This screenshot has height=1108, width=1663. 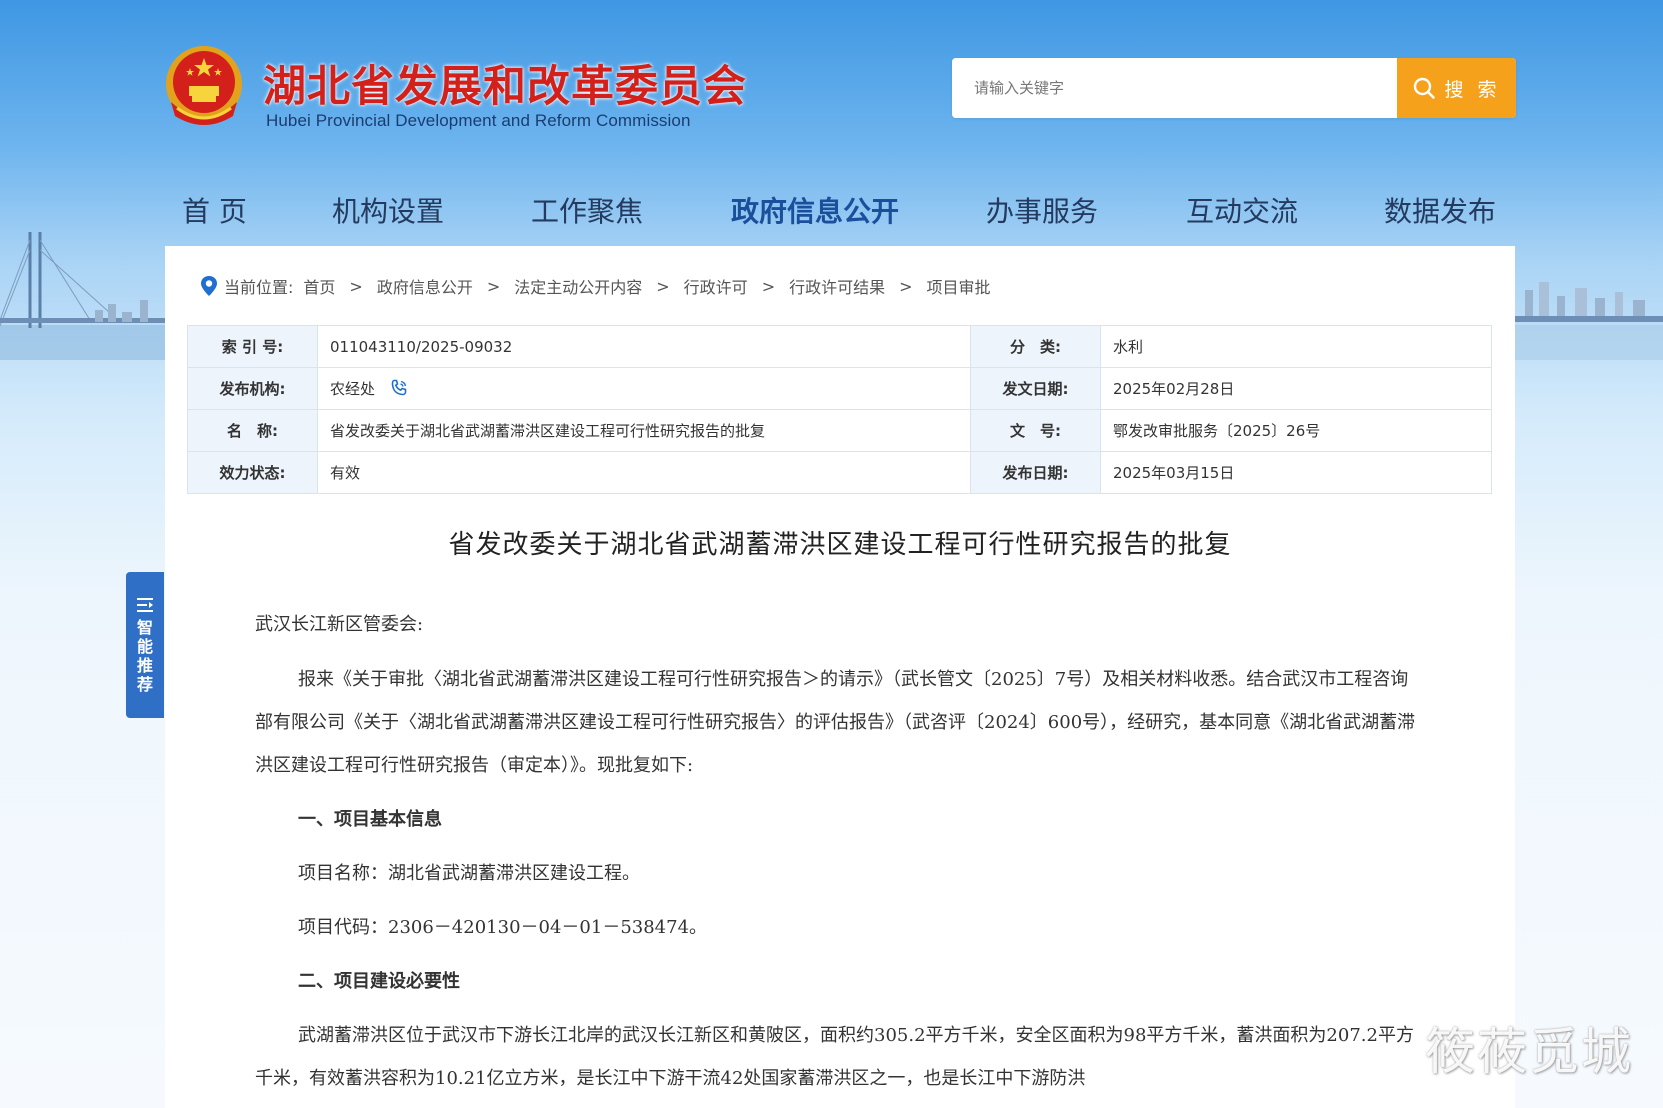 I want to click on doc-no-value: 鄂发改审批服务〔2025〕26号, so click(x=1296, y=430).